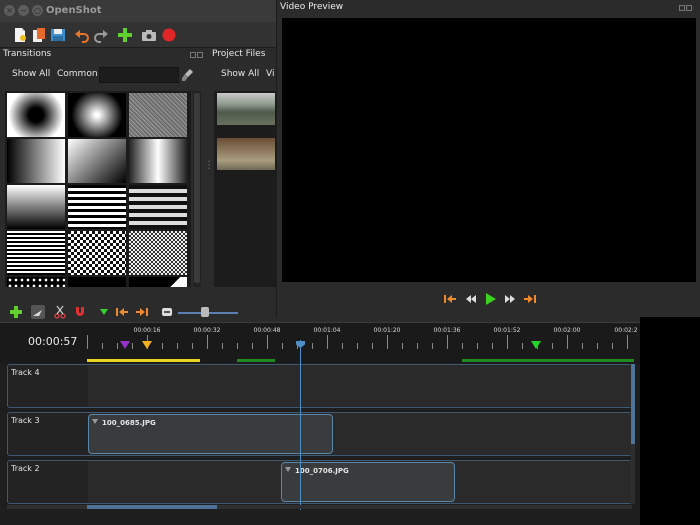 The width and height of the screenshot is (700, 525). I want to click on tick-label: 00:00:48, so click(267, 330).